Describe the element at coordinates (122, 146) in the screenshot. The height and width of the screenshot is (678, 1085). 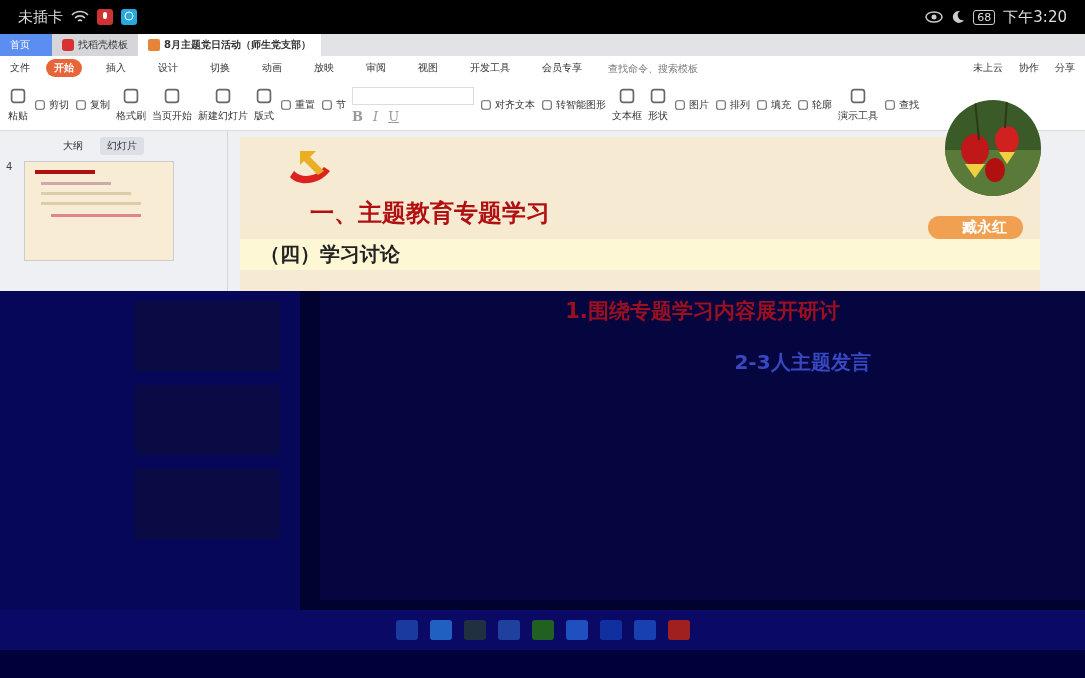
I see `panel-tab: 幻灯片` at that location.